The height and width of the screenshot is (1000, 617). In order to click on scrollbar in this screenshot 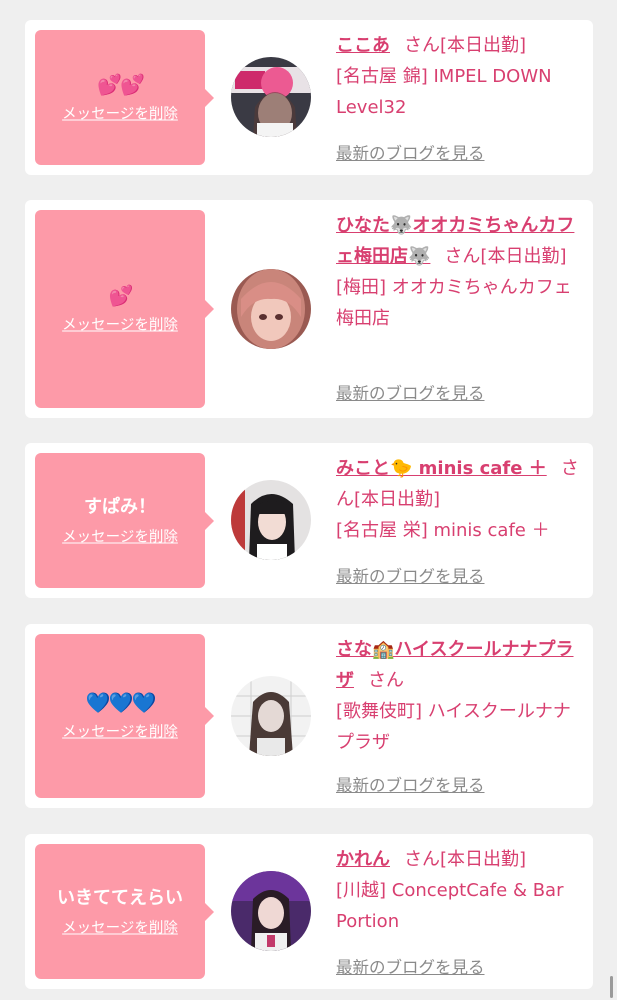, I will do `click(611, 987)`.